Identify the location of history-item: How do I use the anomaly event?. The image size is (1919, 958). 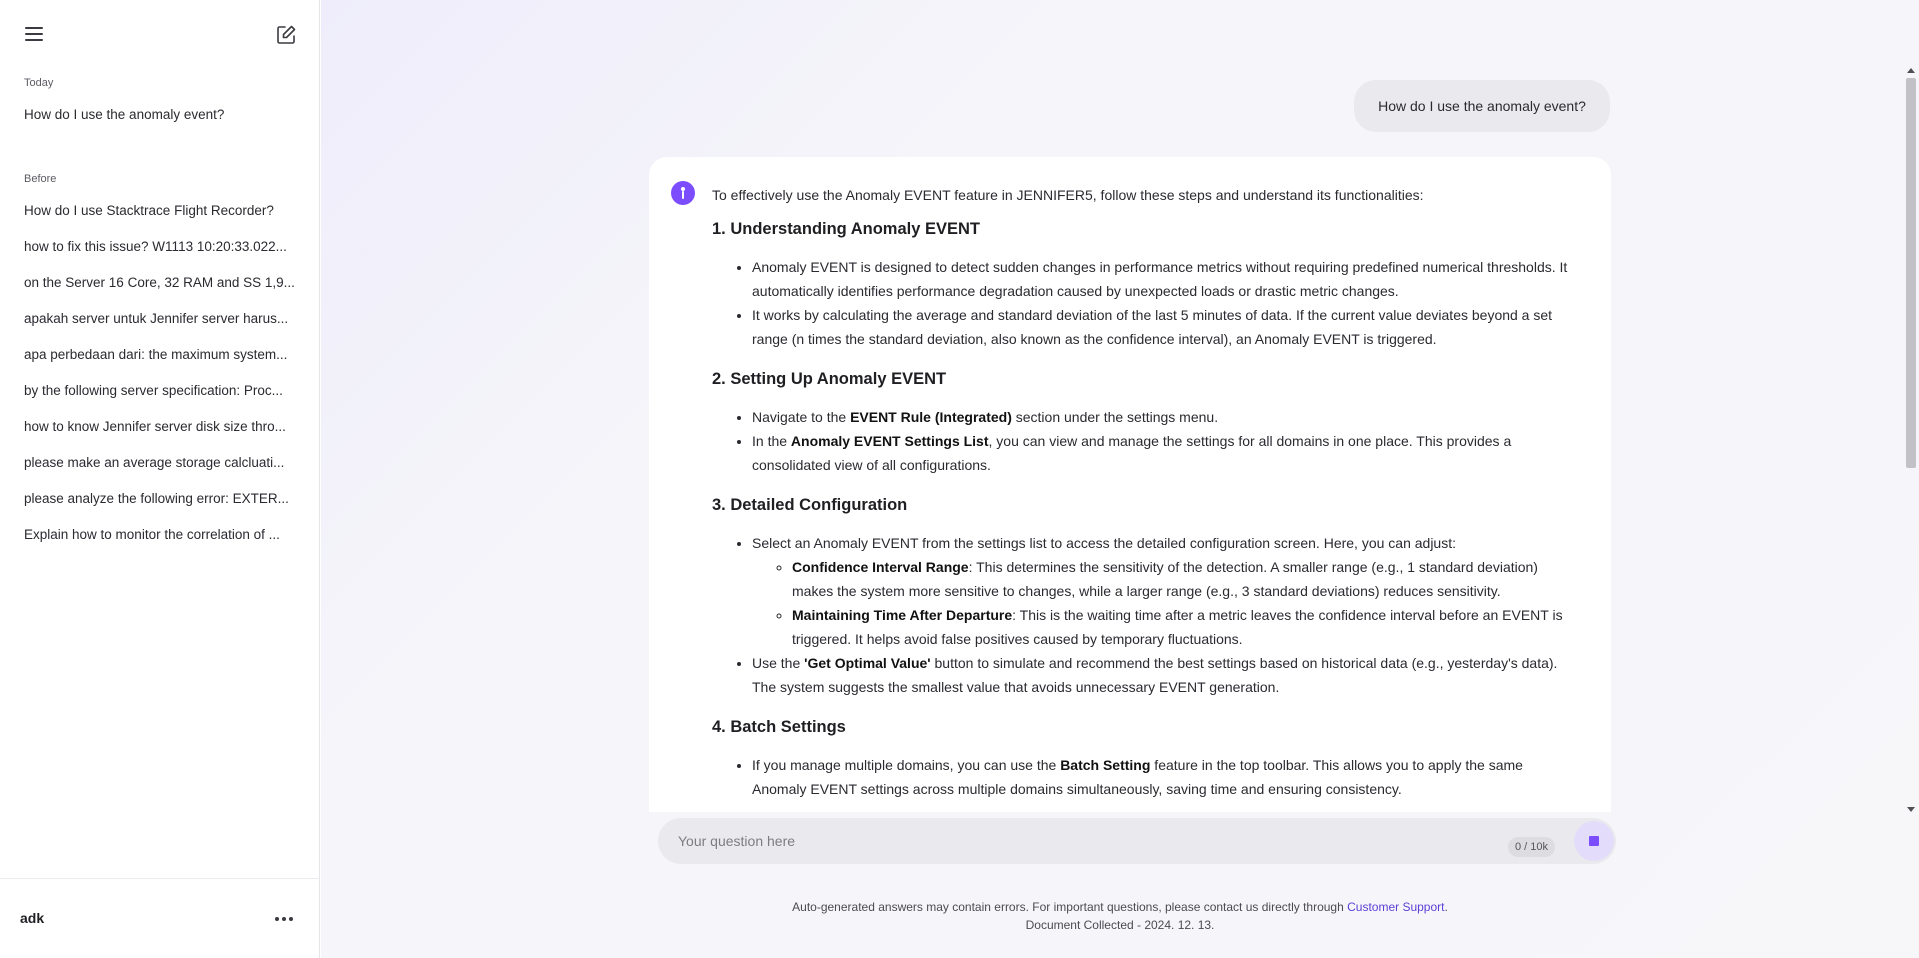
(161, 114).